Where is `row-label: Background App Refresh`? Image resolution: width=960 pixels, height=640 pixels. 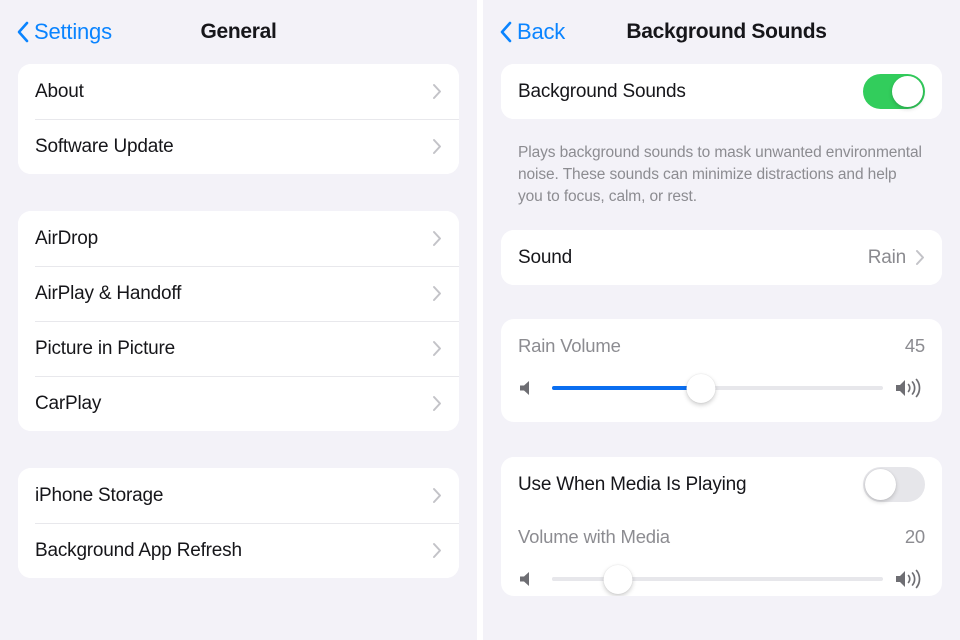 row-label: Background App Refresh is located at coordinates (138, 550).